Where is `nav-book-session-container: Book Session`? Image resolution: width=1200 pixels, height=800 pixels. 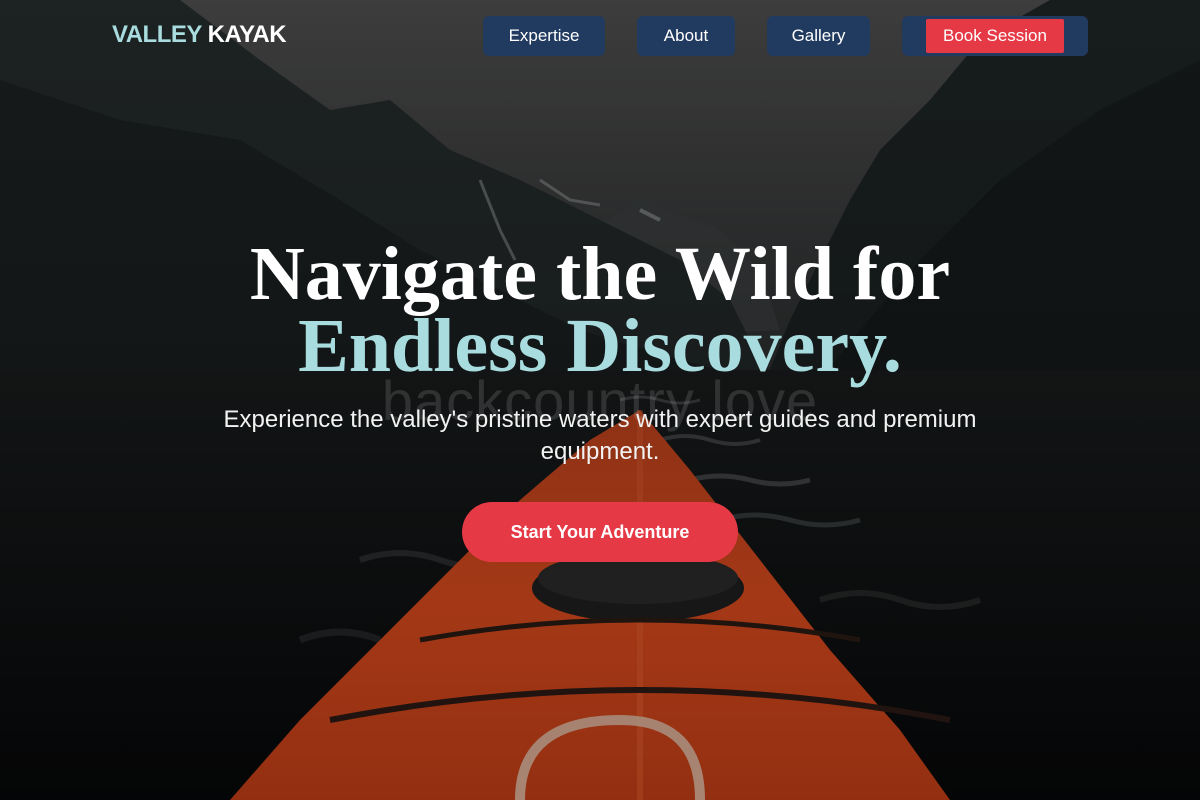 nav-book-session-container: Book Session is located at coordinates (995, 36).